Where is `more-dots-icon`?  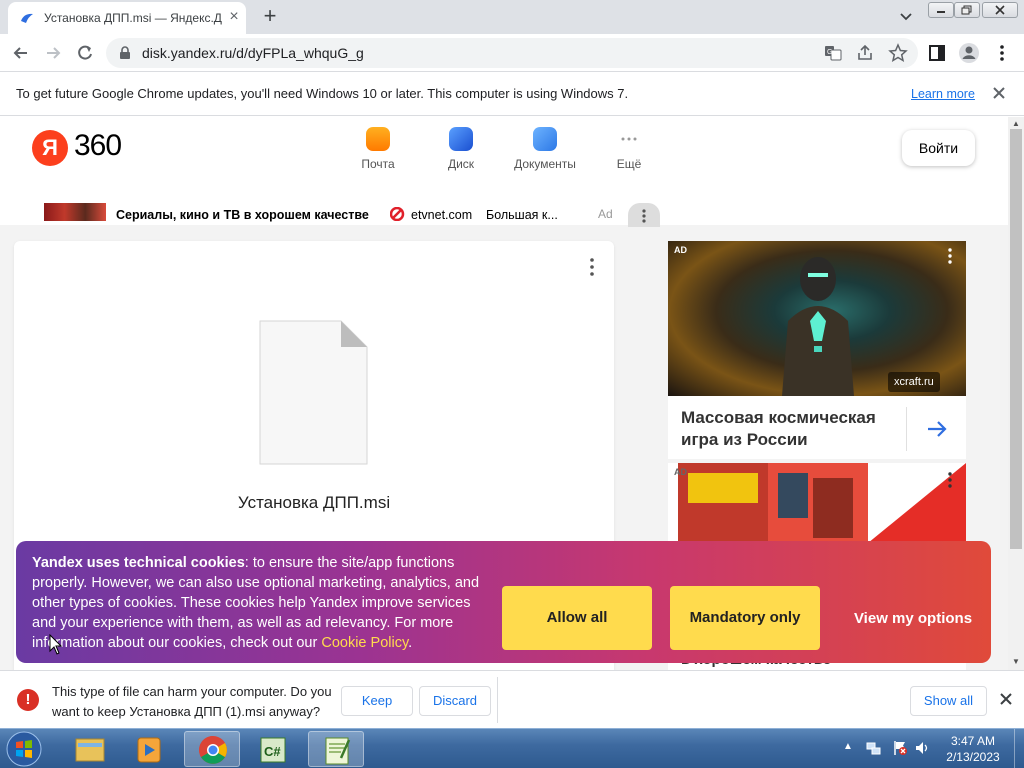
more-dots-icon is located at coordinates (629, 139).